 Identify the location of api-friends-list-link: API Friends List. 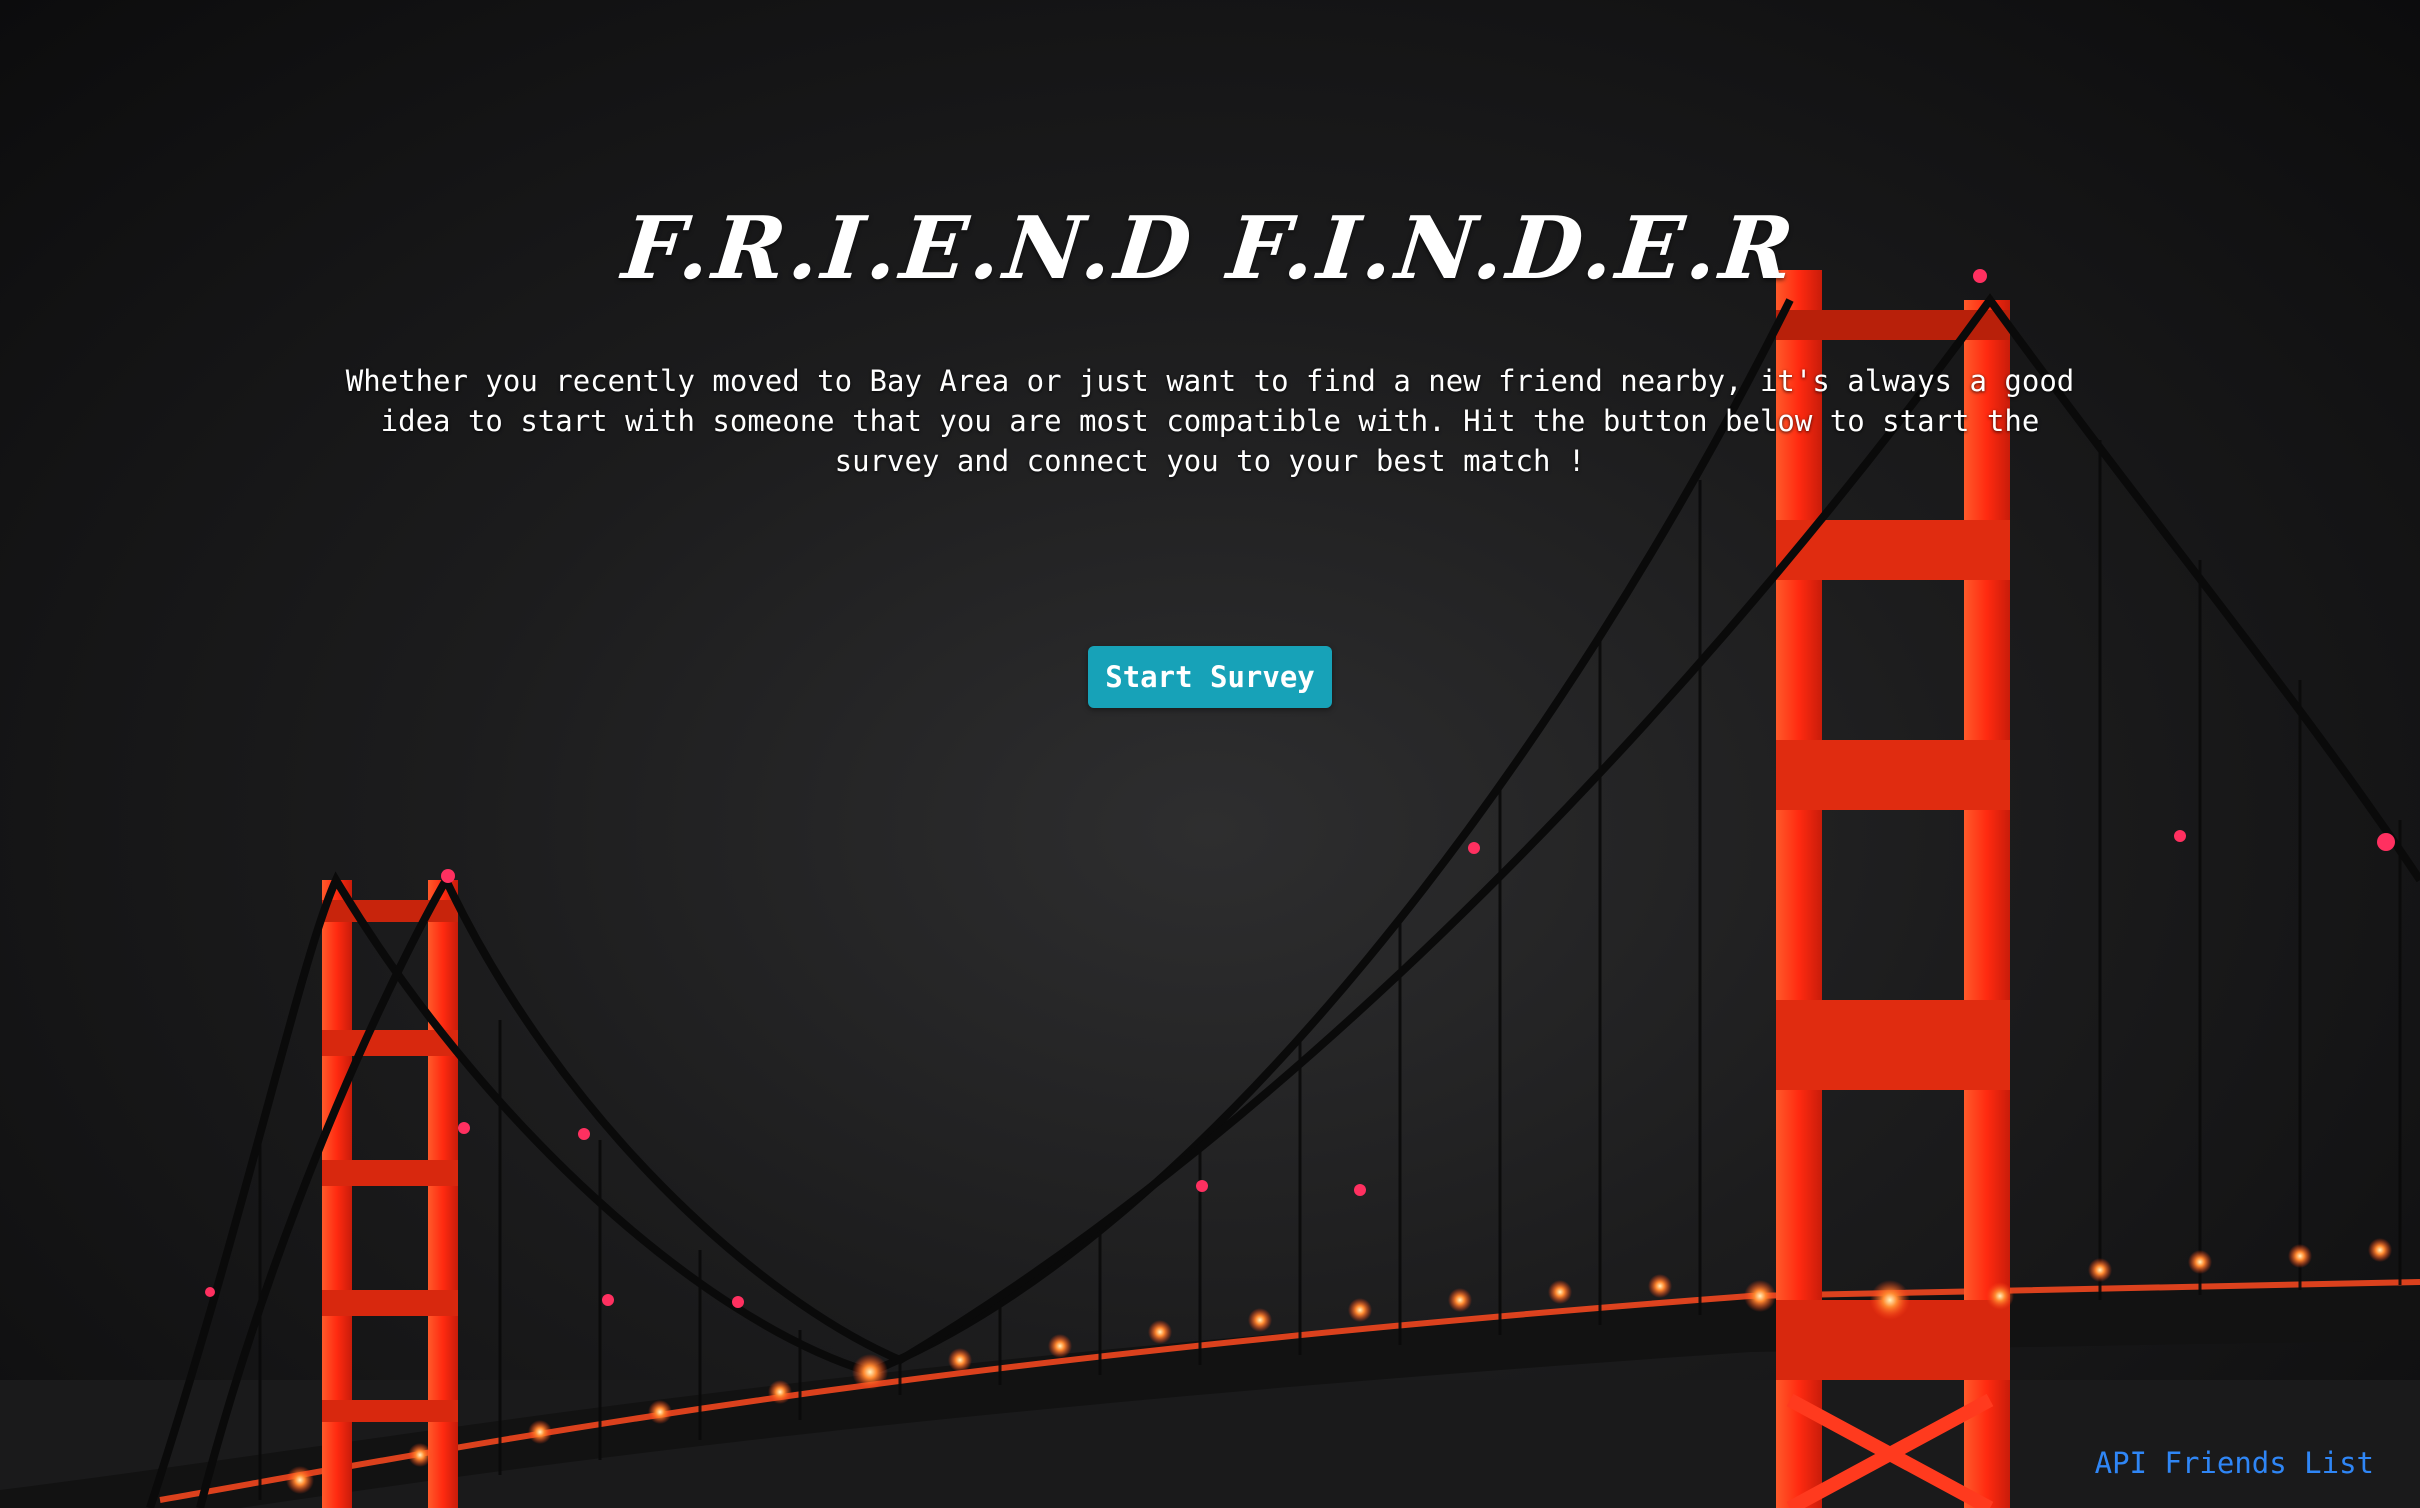
(2234, 1463).